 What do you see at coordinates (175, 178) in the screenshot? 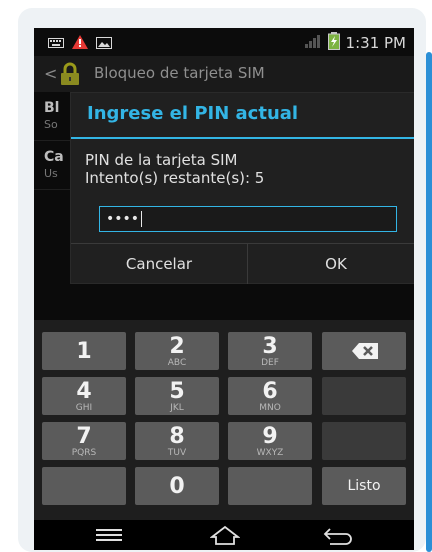
I see `attempts-remaining: Intento(s) restante(s): 5` at bounding box center [175, 178].